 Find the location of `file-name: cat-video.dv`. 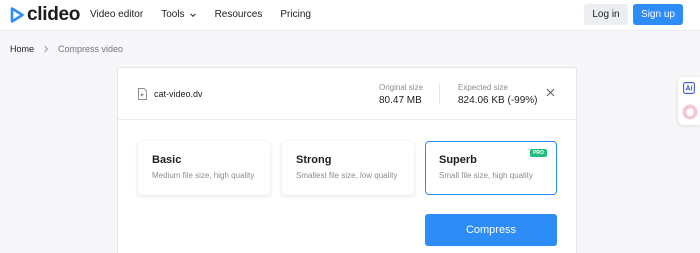

file-name: cat-video.dv is located at coordinates (178, 94).